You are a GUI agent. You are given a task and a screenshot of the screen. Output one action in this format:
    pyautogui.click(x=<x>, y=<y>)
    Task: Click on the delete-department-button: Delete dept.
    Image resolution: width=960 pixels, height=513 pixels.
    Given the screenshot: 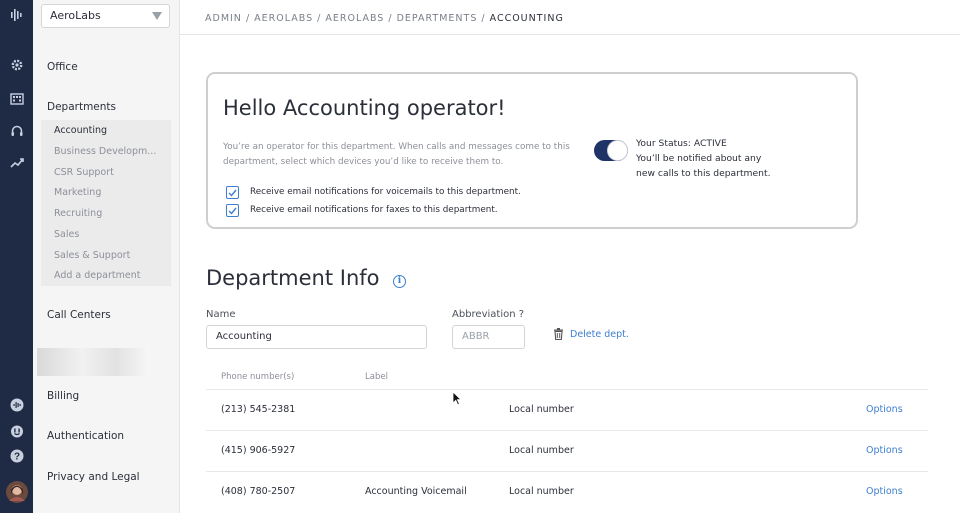 What is the action you would take?
    pyautogui.click(x=591, y=334)
    